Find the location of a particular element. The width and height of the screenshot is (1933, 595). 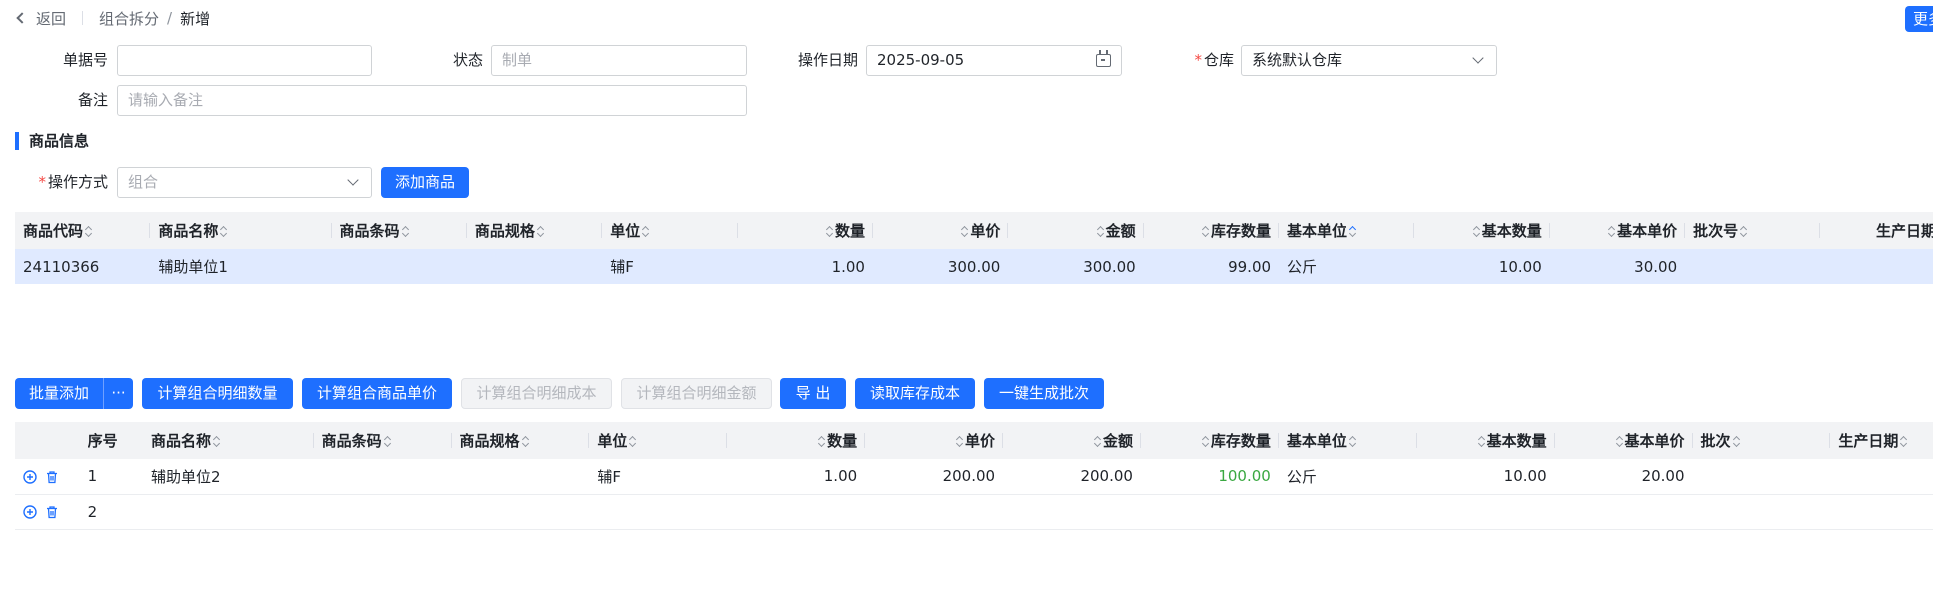

back-button: 返回 is located at coordinates (41, 18).